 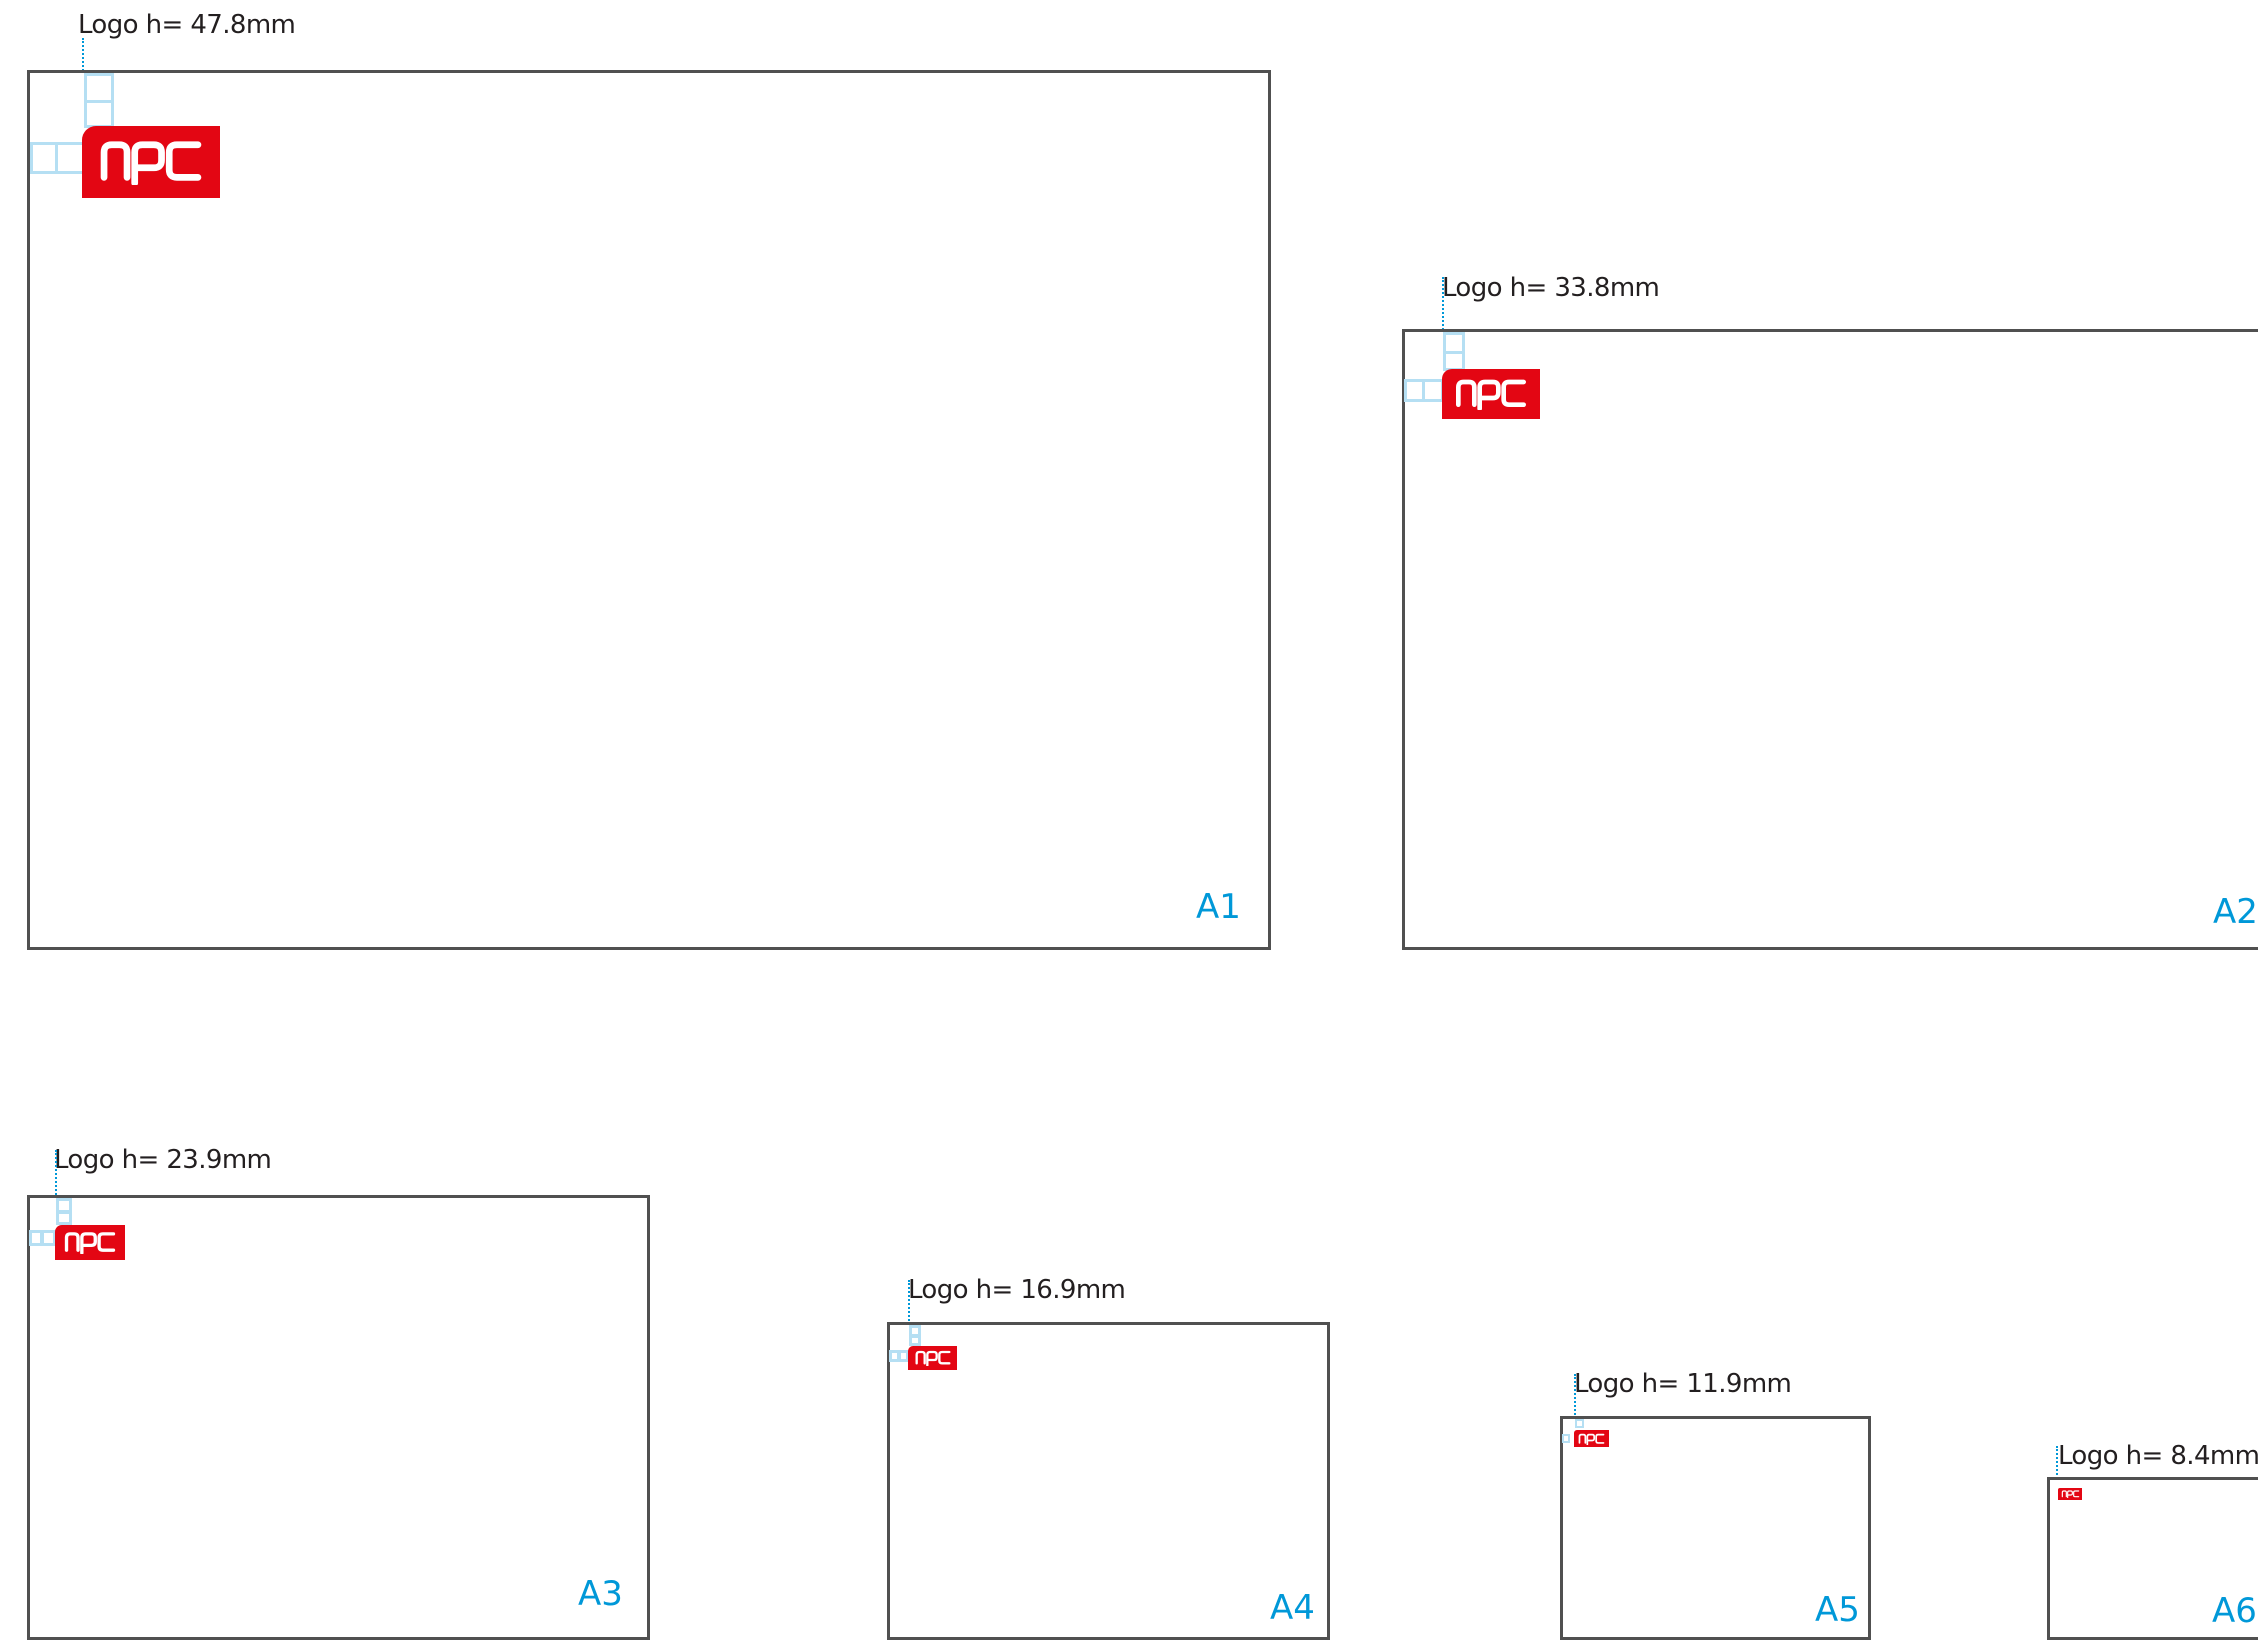 What do you see at coordinates (1017, 1290) in the screenshot?
I see `logo-height-label: Logo h= 16.9mm` at bounding box center [1017, 1290].